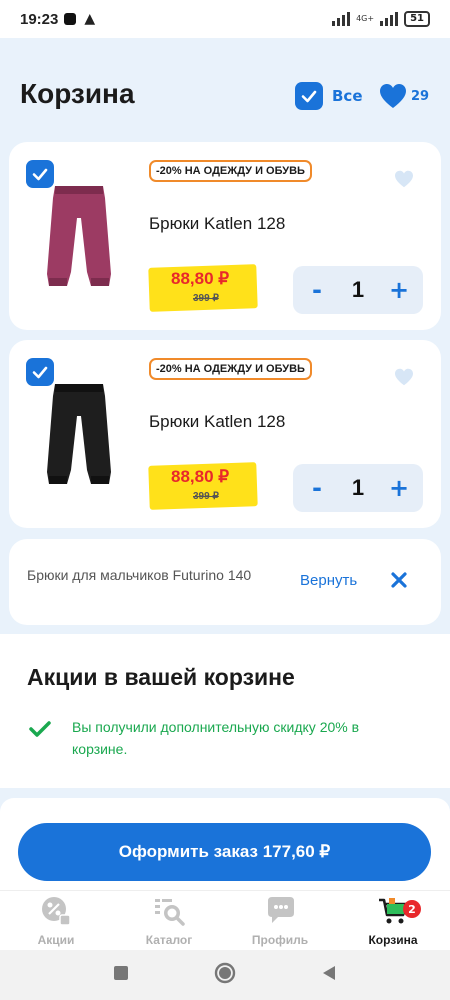  I want to click on catalog-search-icon, so click(170, 912).